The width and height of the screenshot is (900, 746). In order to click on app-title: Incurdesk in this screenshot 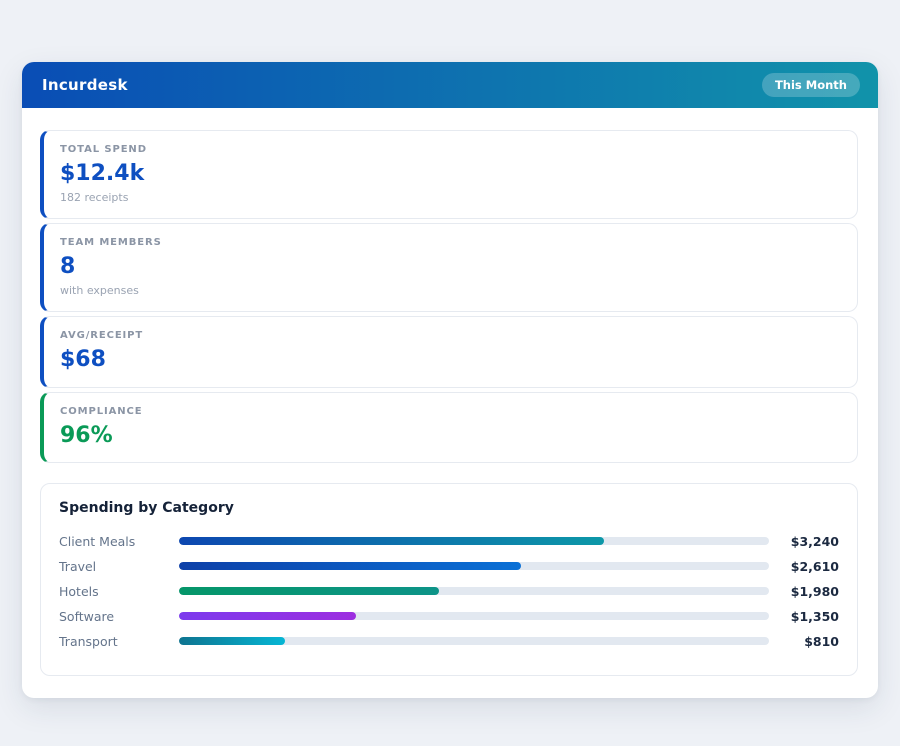, I will do `click(85, 85)`.